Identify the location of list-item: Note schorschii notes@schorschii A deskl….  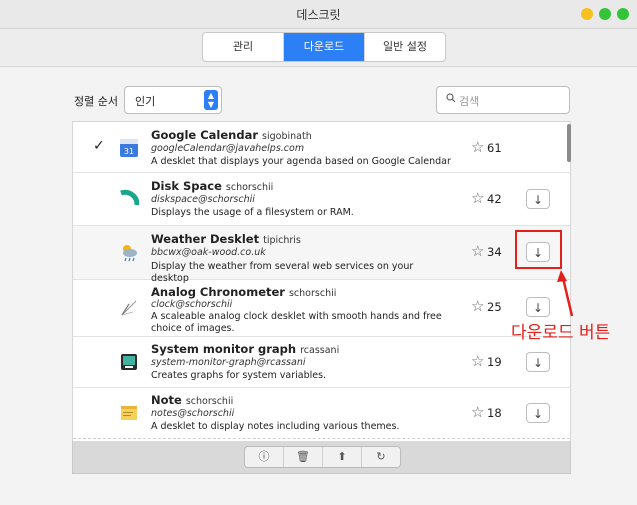
(321, 413).